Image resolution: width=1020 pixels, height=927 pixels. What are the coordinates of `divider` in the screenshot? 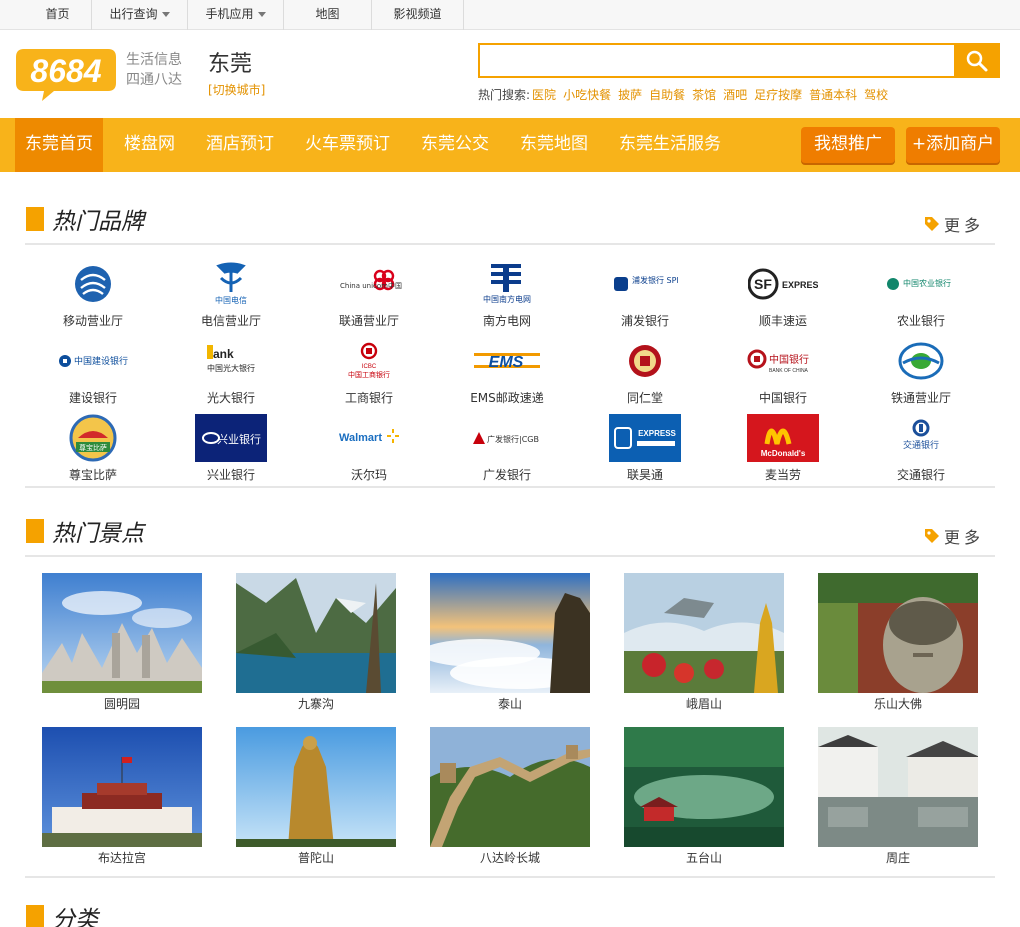 It's located at (510, 487).